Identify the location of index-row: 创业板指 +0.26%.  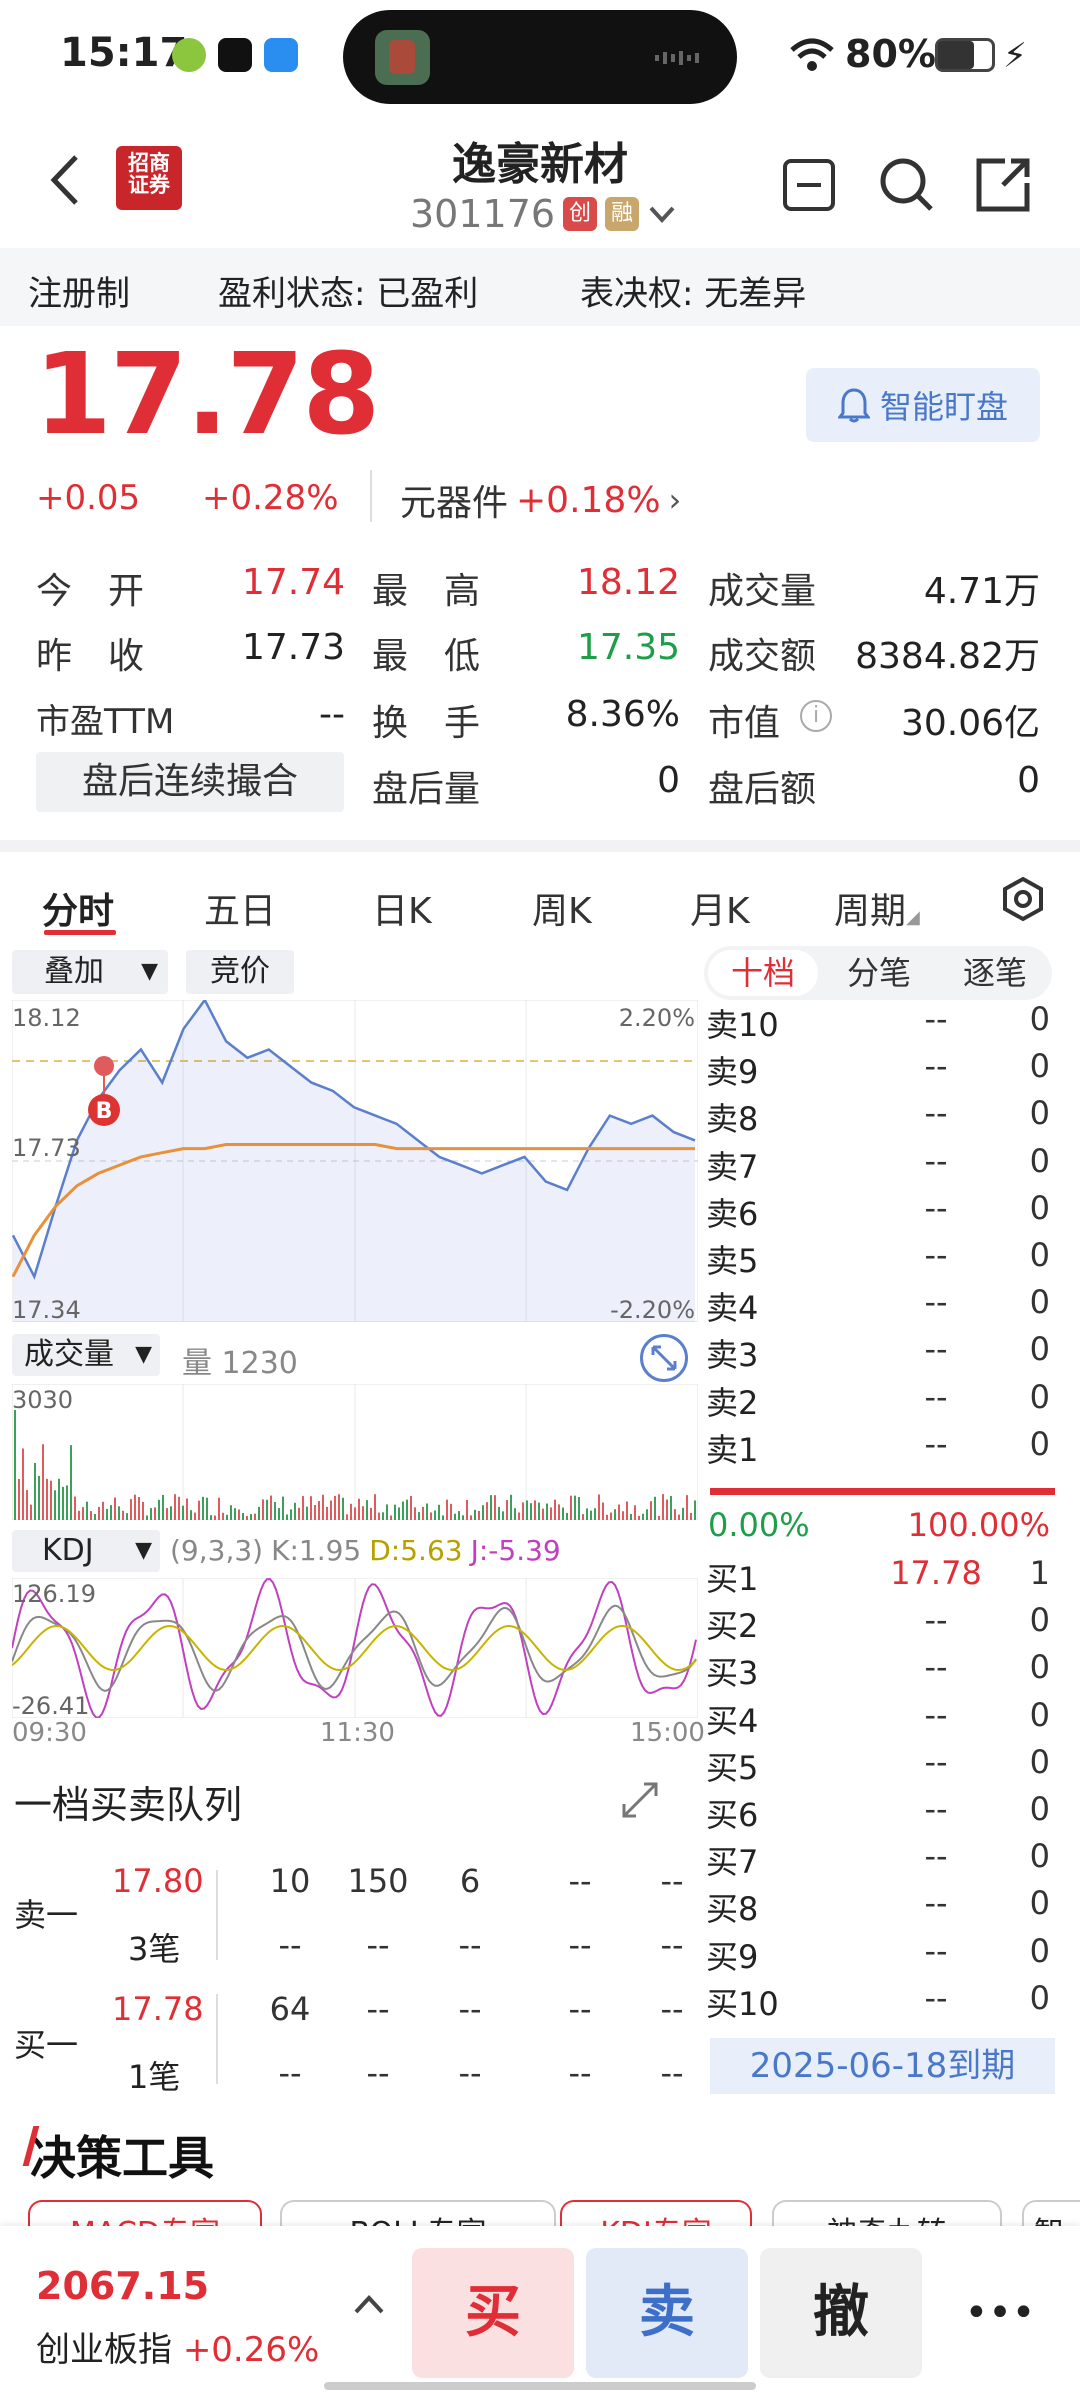
(177, 2346).